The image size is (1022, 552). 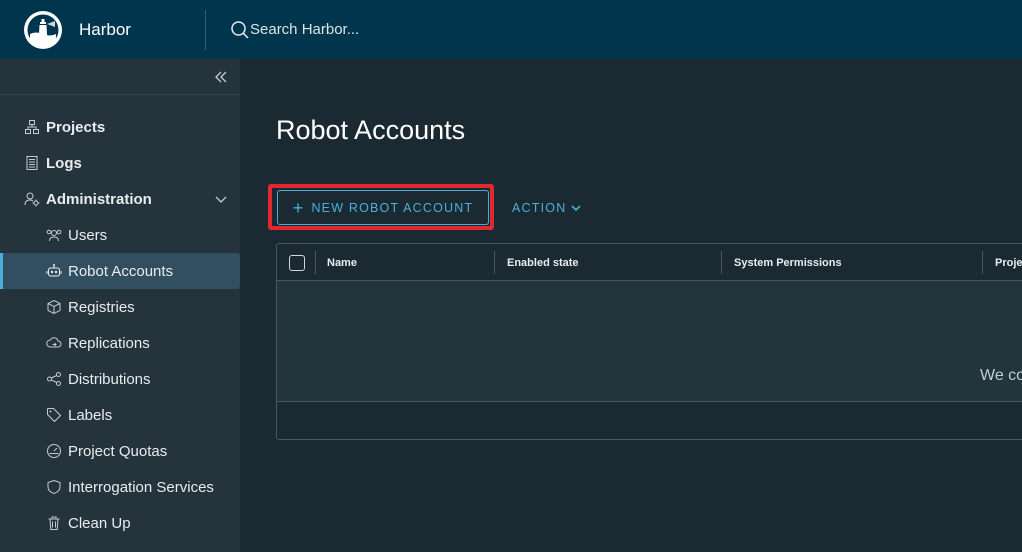 What do you see at coordinates (240, 29) in the screenshot?
I see `search-icon` at bounding box center [240, 29].